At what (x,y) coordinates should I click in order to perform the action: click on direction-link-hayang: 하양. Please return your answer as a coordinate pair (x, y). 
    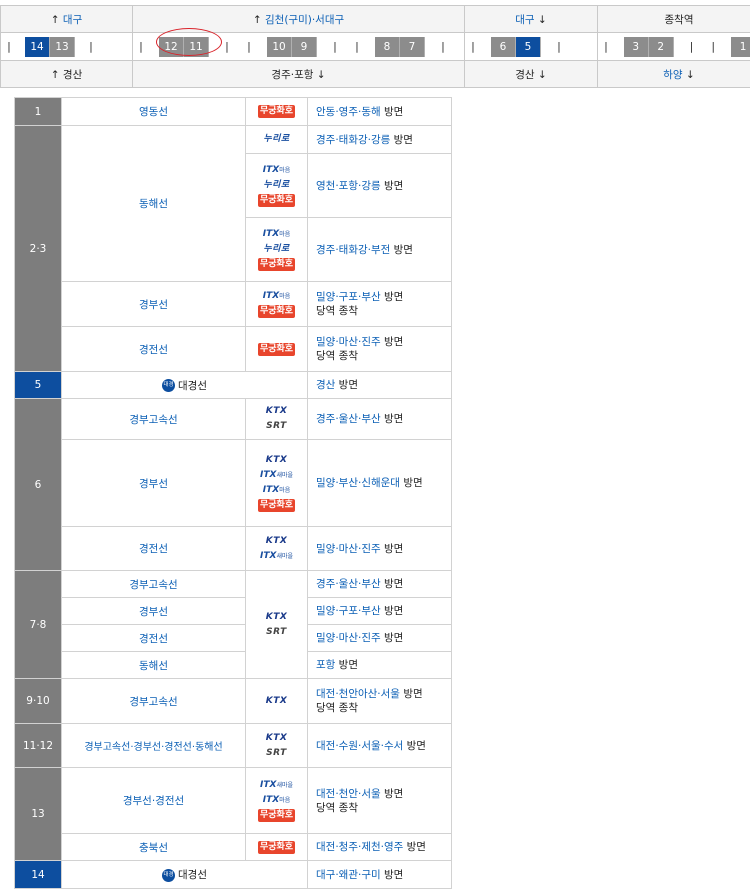
    Looking at the image, I should click on (672, 75).